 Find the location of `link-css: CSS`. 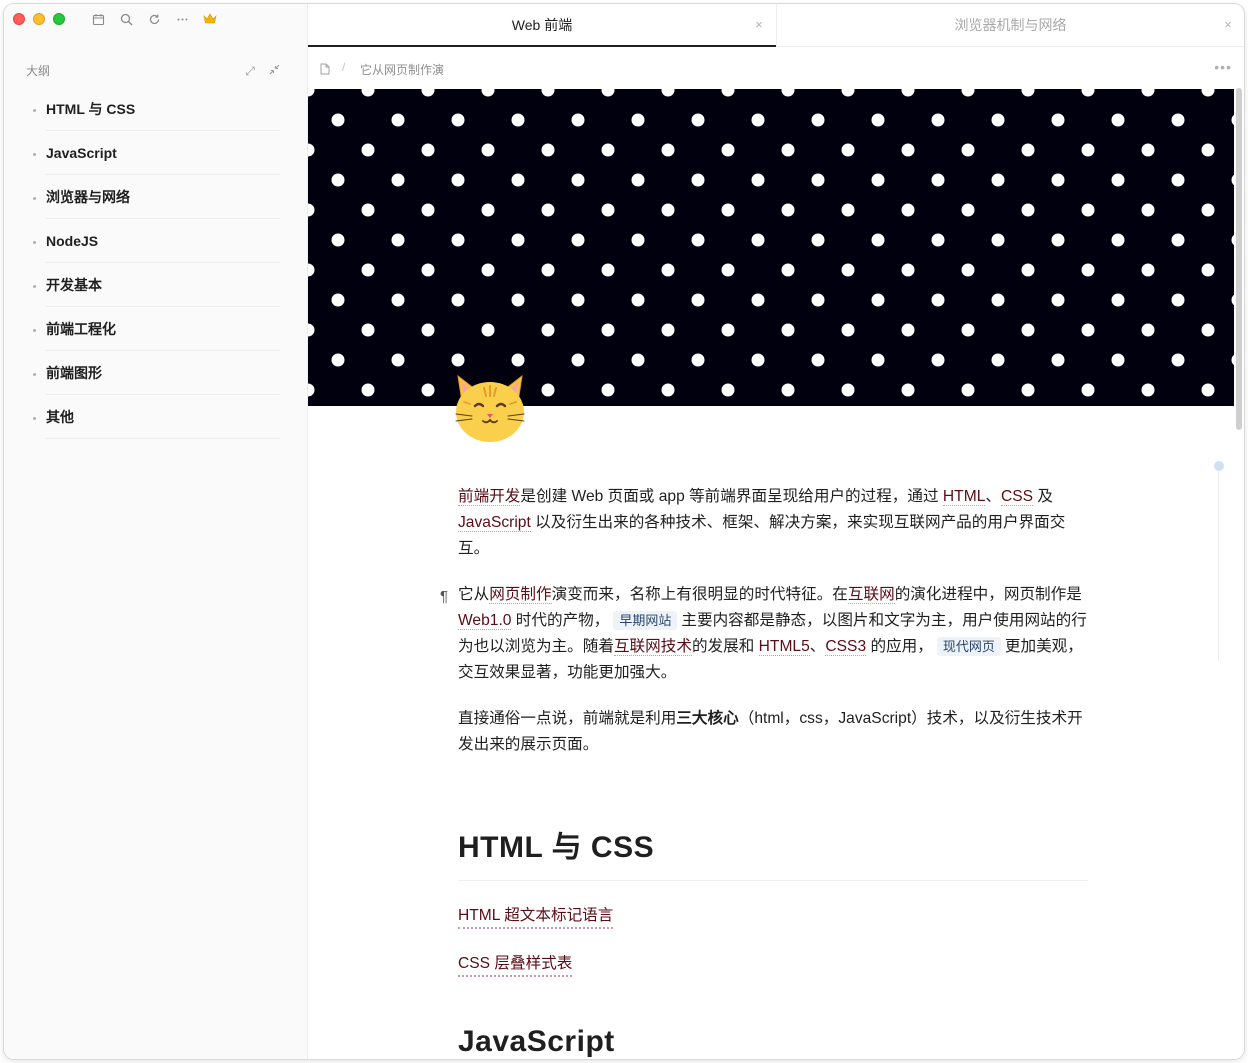

link-css: CSS is located at coordinates (1017, 497).